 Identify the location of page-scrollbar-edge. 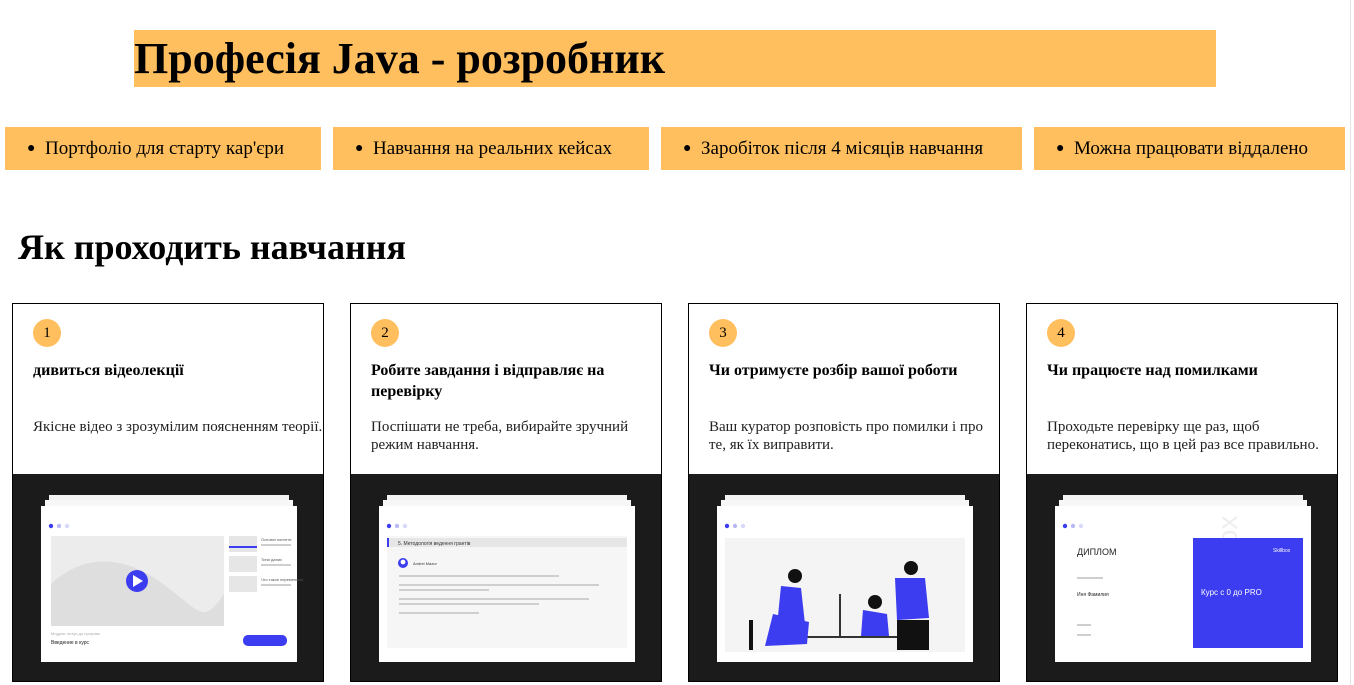
(1350, 342).